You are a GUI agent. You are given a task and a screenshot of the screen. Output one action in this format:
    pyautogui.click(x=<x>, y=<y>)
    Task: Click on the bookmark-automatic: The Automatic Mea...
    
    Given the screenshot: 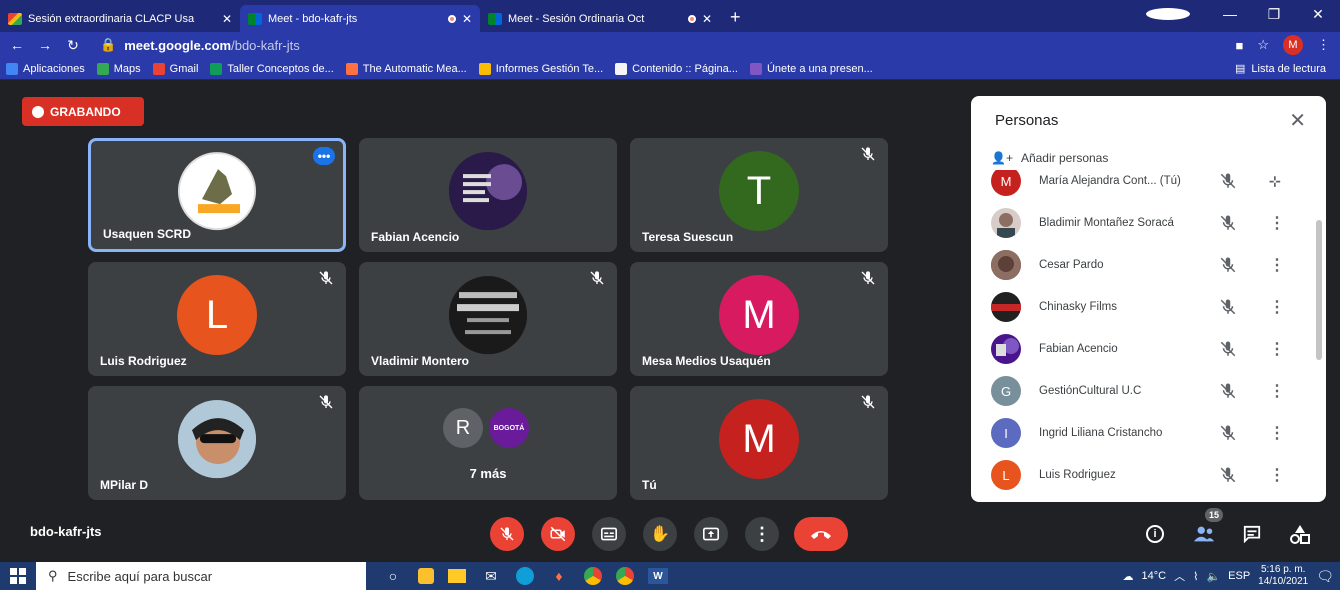 What is the action you would take?
    pyautogui.click(x=406, y=68)
    